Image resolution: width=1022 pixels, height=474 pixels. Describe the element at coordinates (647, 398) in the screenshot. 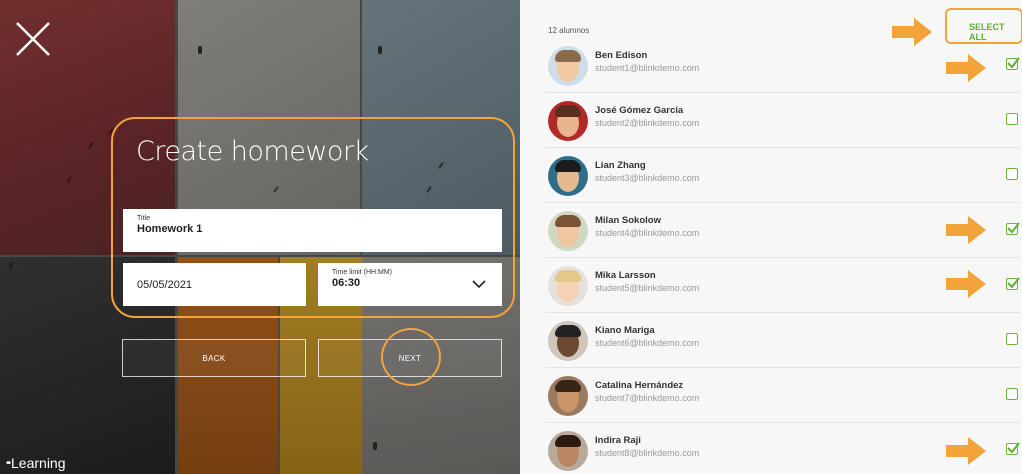

I see `student-email: student7@blinkdemo.com` at that location.